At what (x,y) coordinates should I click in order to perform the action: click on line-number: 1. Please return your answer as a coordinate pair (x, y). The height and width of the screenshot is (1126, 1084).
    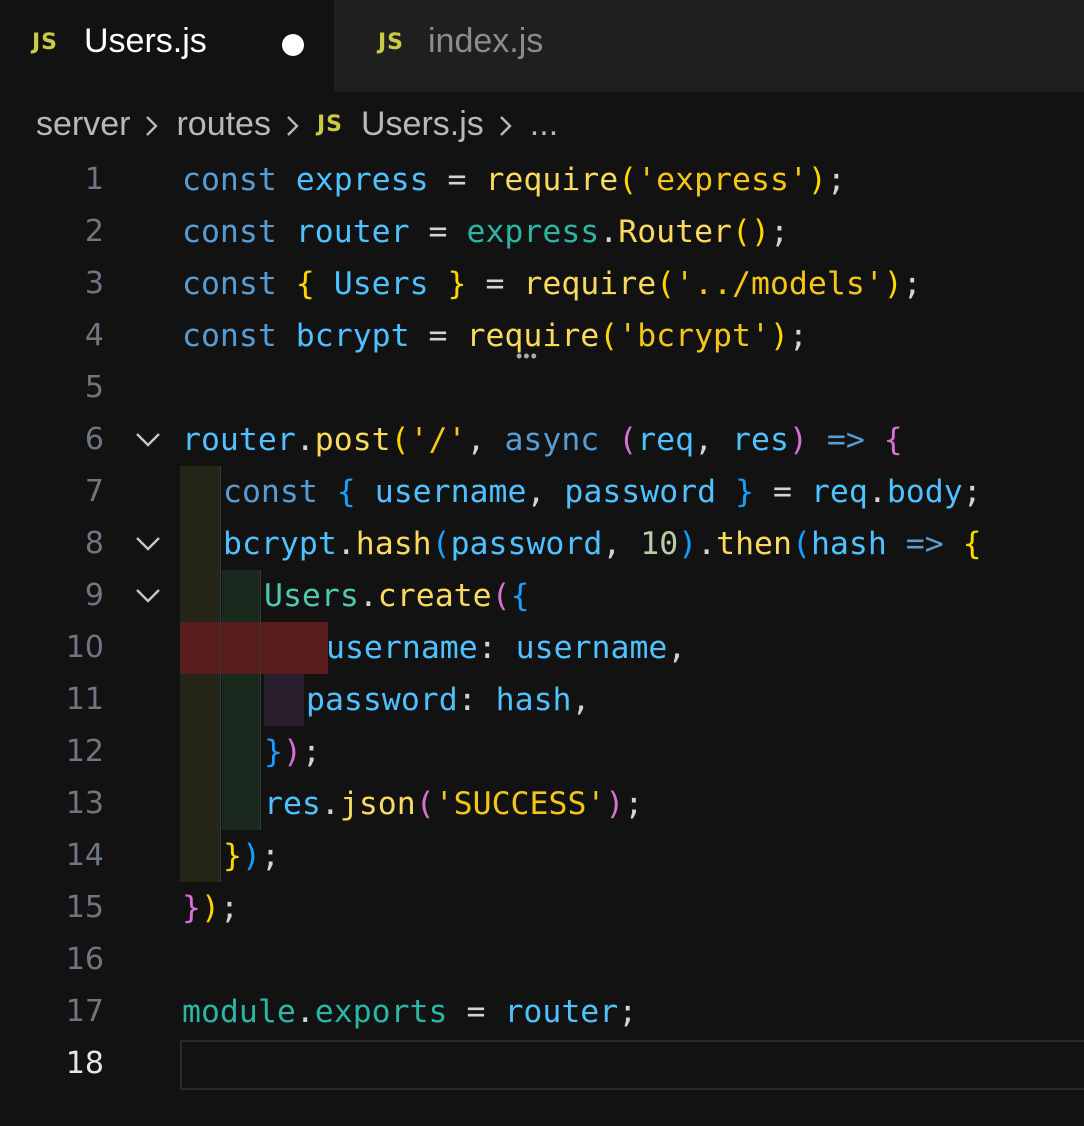
    Looking at the image, I should click on (94, 179).